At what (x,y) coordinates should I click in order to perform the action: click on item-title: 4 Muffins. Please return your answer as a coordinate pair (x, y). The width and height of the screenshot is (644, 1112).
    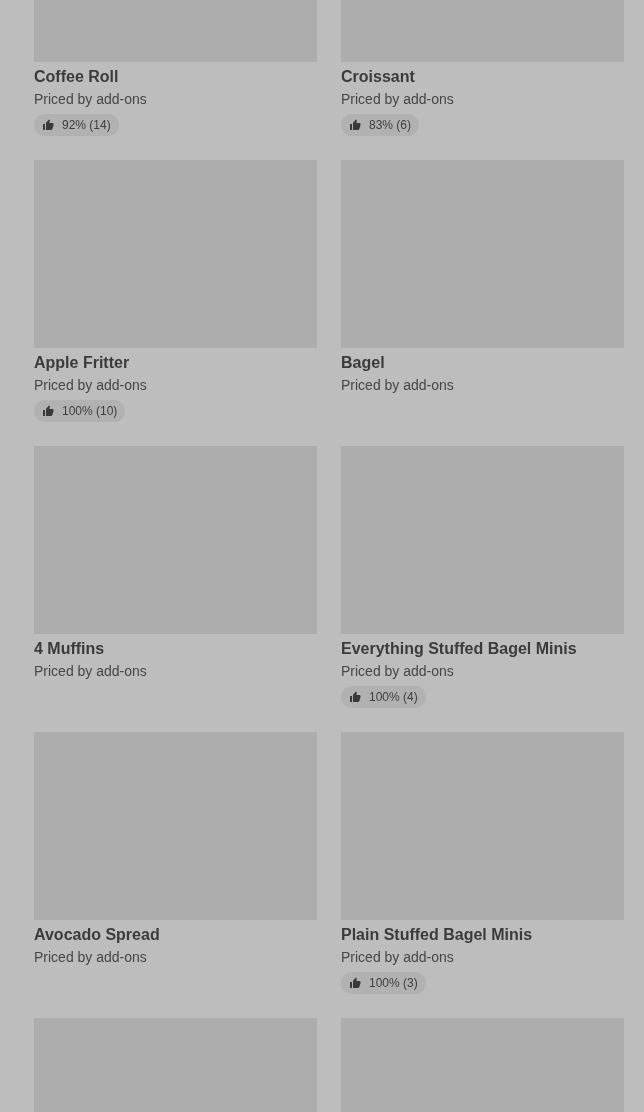
    Looking at the image, I should click on (175, 649).